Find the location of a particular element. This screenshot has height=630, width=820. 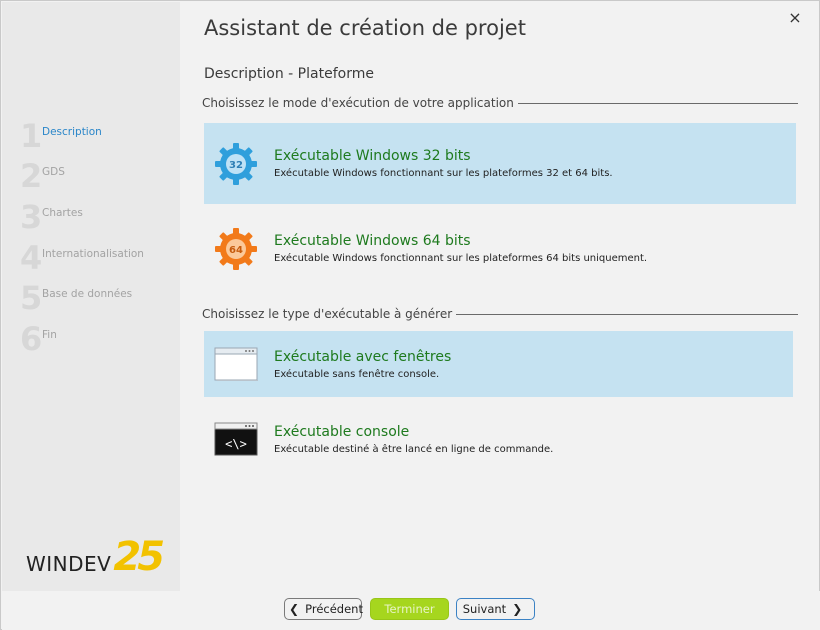

chevron-left-icon: ❮ is located at coordinates (294, 609).